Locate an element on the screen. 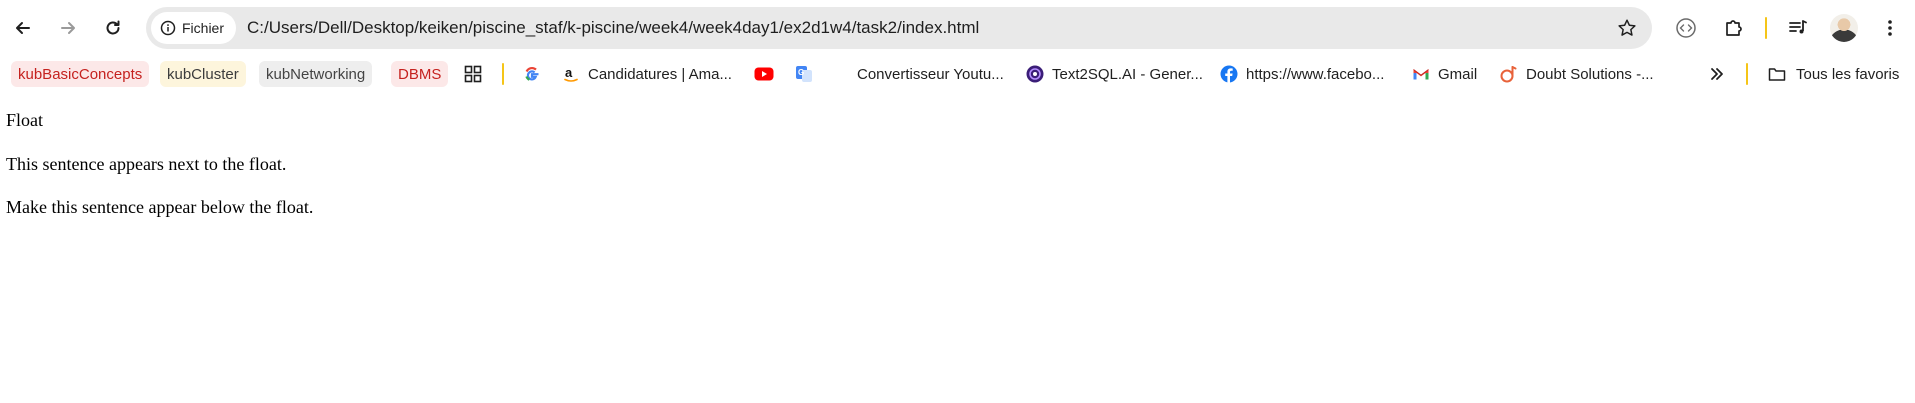  arrow-left-icon is located at coordinates (23, 28).